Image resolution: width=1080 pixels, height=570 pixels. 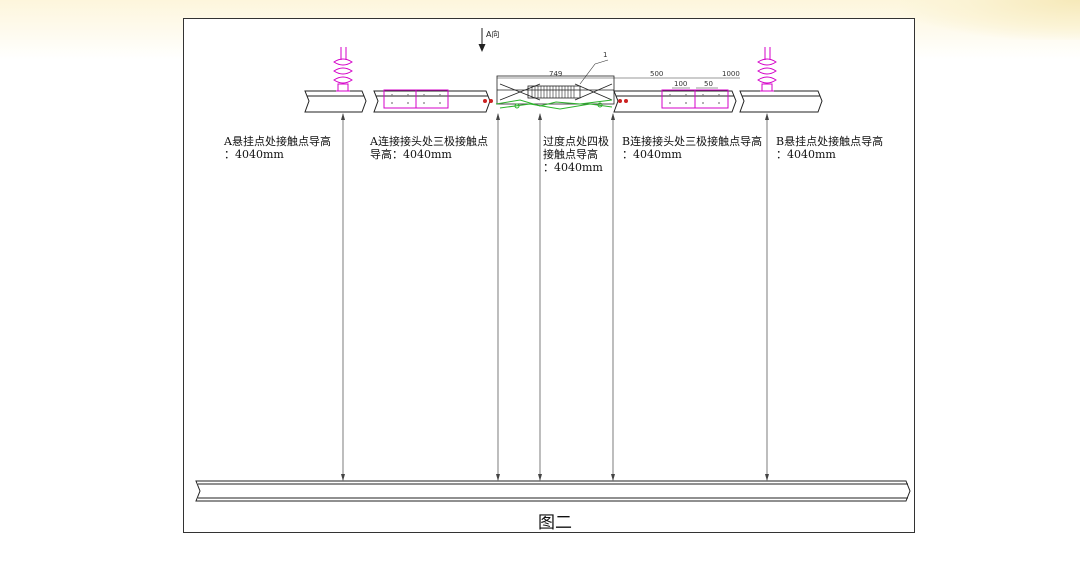 I want to click on label-a-suspension: A悬挂点处接触点导高 ：4040mm, so click(x=277, y=148).